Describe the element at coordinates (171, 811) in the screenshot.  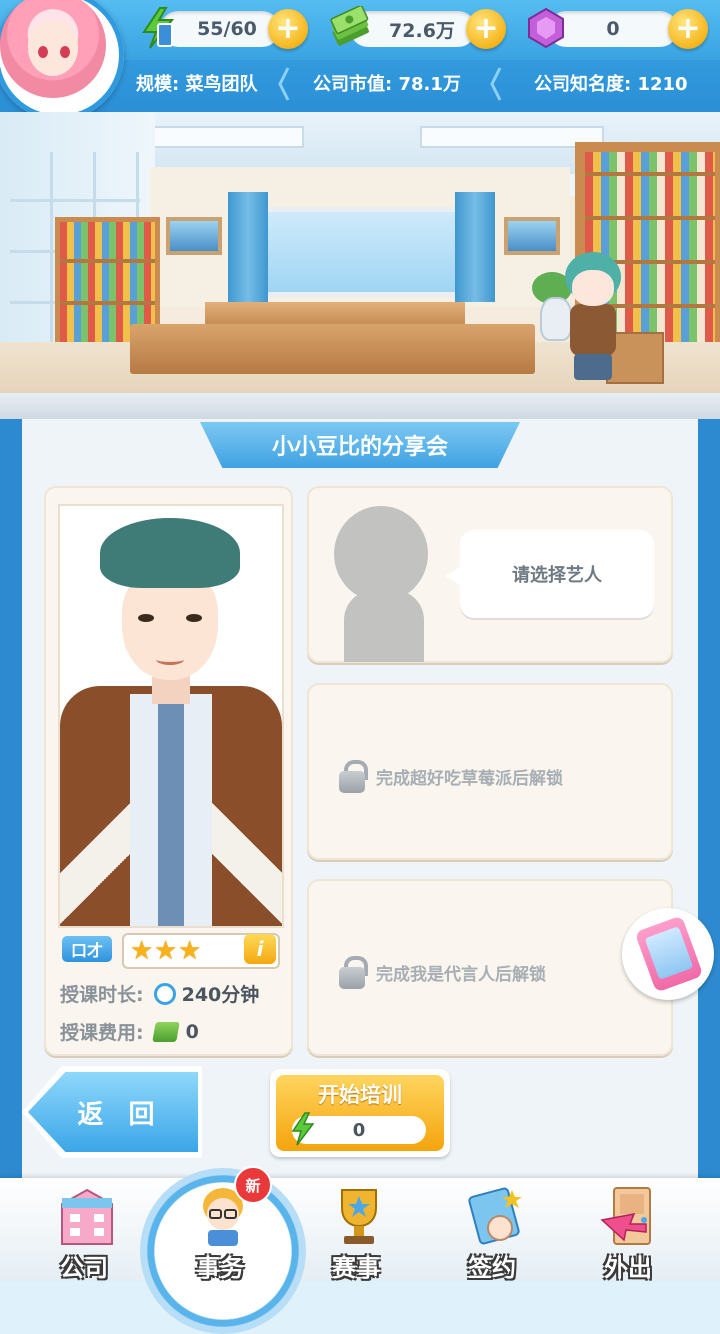
I see `portrait-tie` at that location.